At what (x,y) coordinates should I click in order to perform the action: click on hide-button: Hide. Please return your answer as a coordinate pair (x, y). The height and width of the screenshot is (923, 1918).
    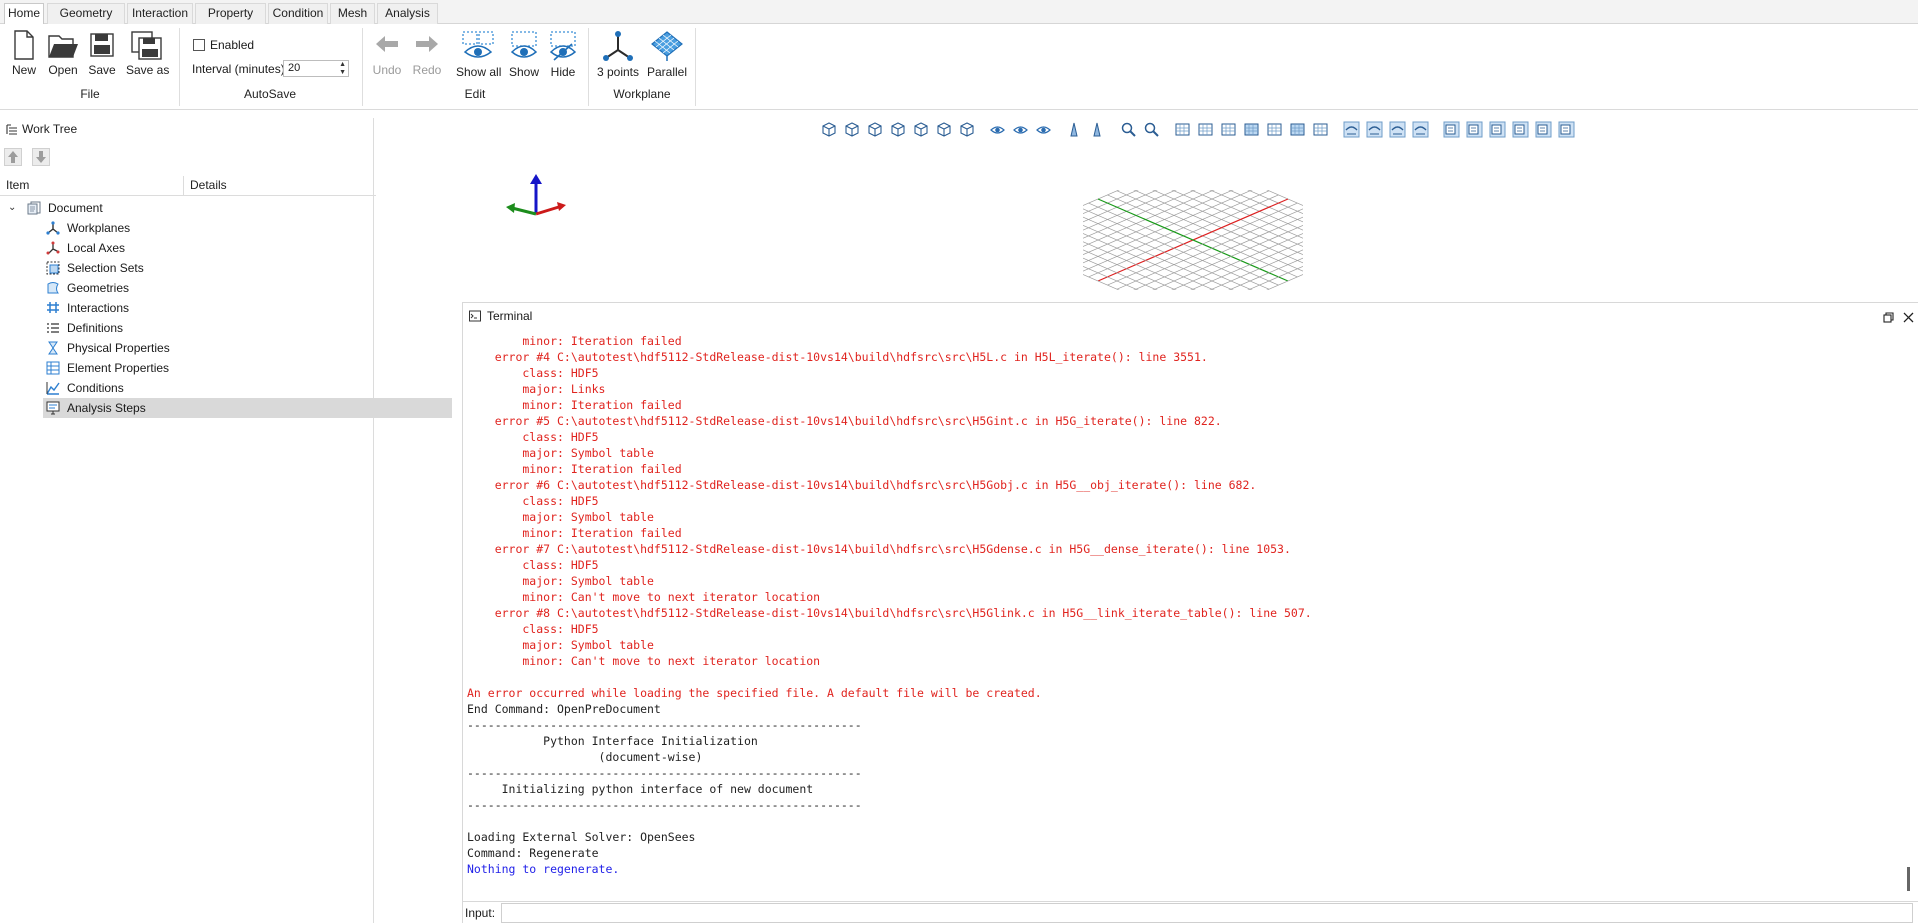
    Looking at the image, I should click on (563, 54).